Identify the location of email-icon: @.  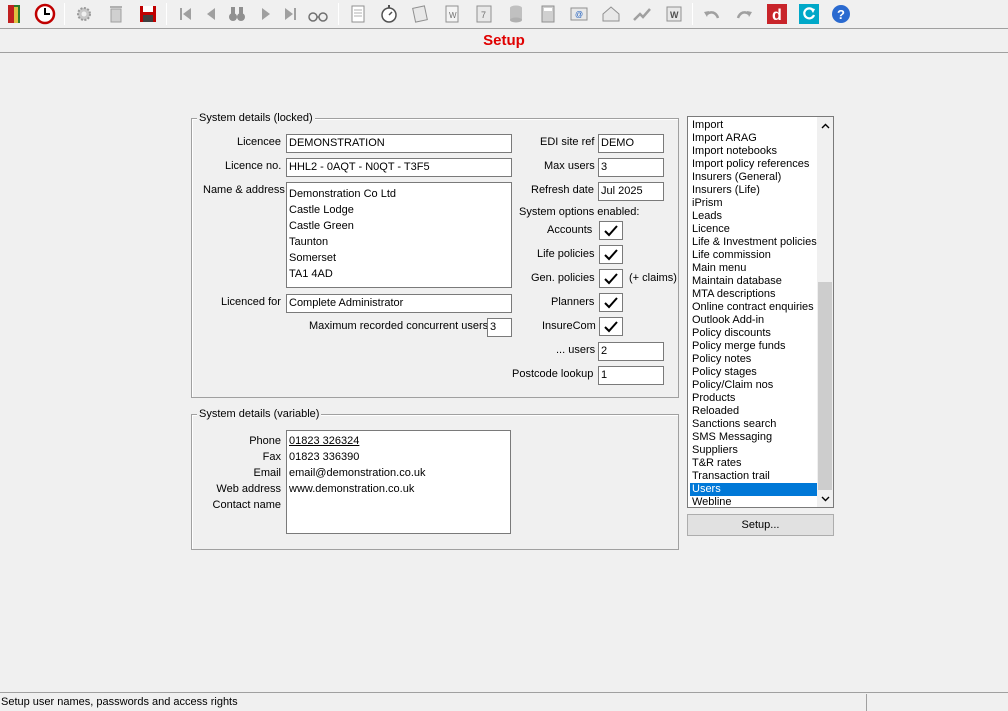
(579, 14).